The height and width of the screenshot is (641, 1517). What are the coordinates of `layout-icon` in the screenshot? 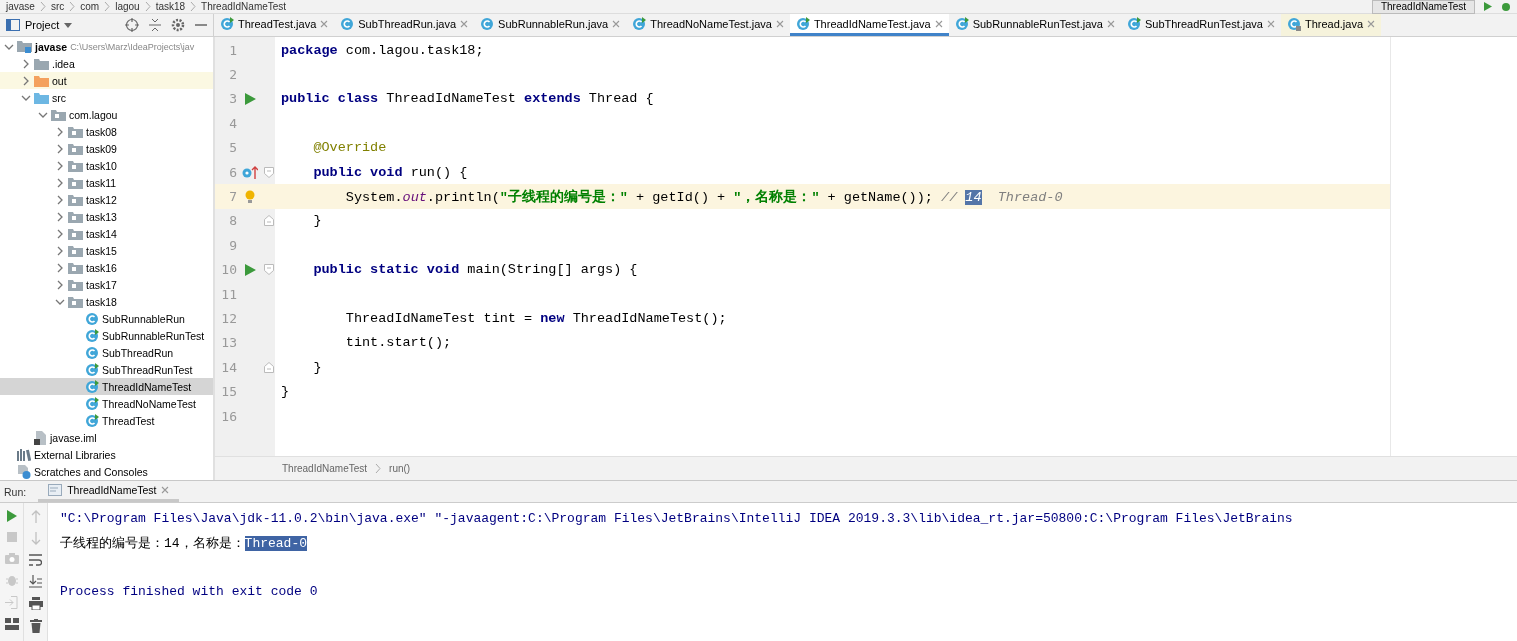 It's located at (11, 624).